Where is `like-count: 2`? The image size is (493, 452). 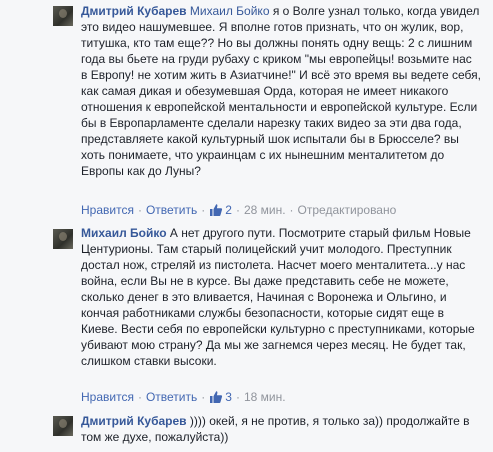 like-count: 2 is located at coordinates (220, 210).